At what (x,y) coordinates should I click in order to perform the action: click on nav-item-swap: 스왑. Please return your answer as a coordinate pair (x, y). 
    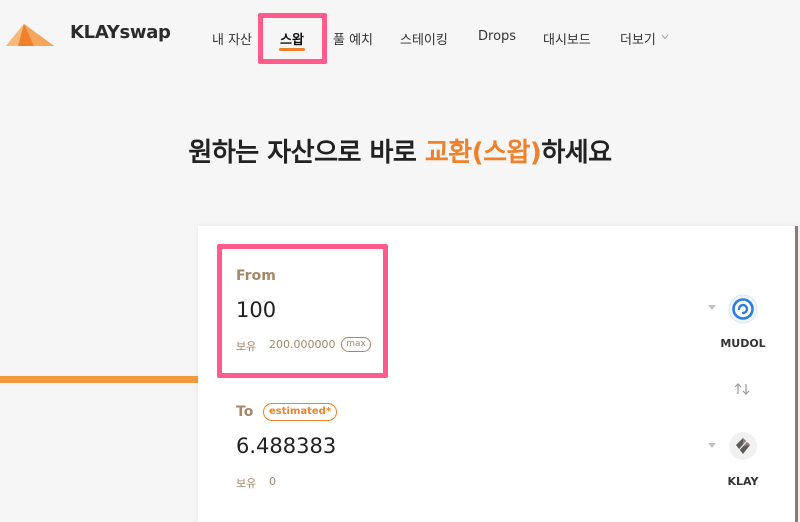
    Looking at the image, I should click on (292, 38).